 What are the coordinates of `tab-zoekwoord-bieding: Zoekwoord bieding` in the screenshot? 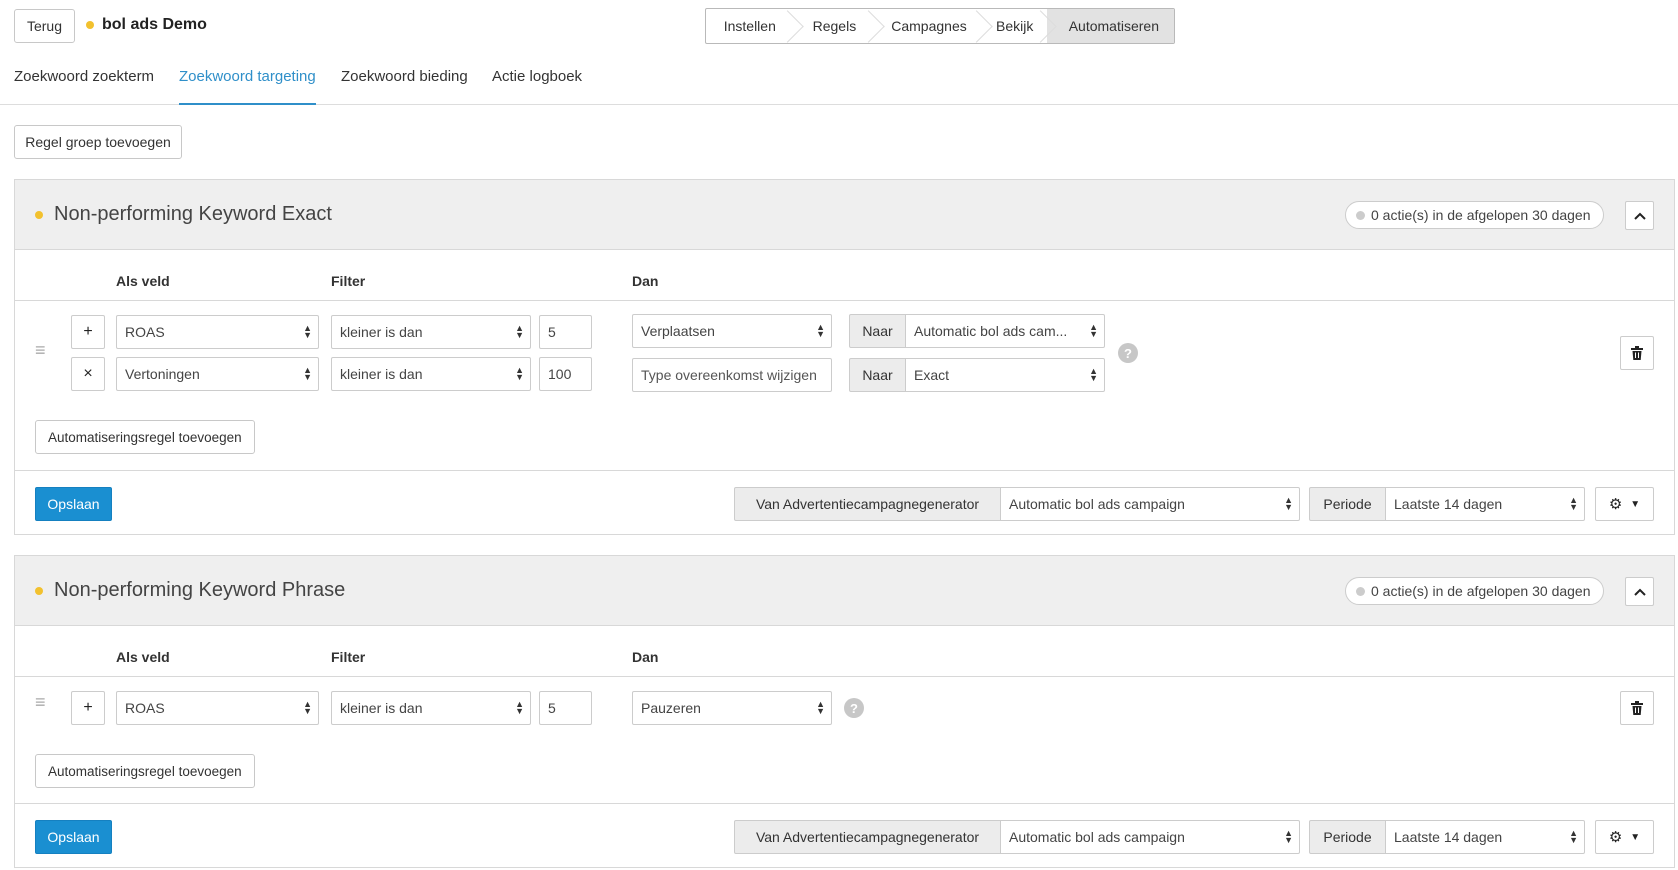 It's located at (404, 83).